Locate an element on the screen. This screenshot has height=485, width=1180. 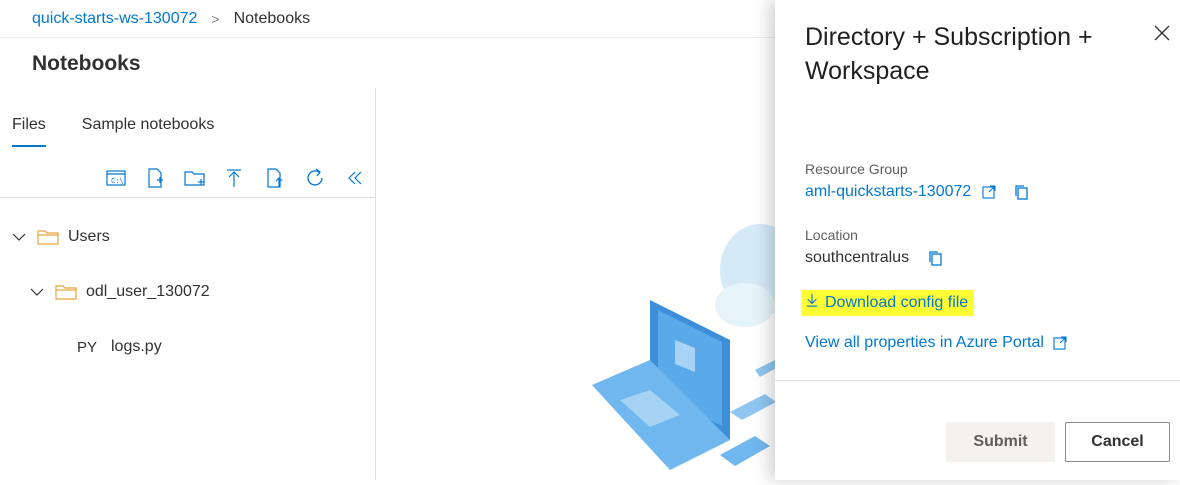
view-all-properties-link: View all properties in Azure Portal is located at coordinates (936, 343).